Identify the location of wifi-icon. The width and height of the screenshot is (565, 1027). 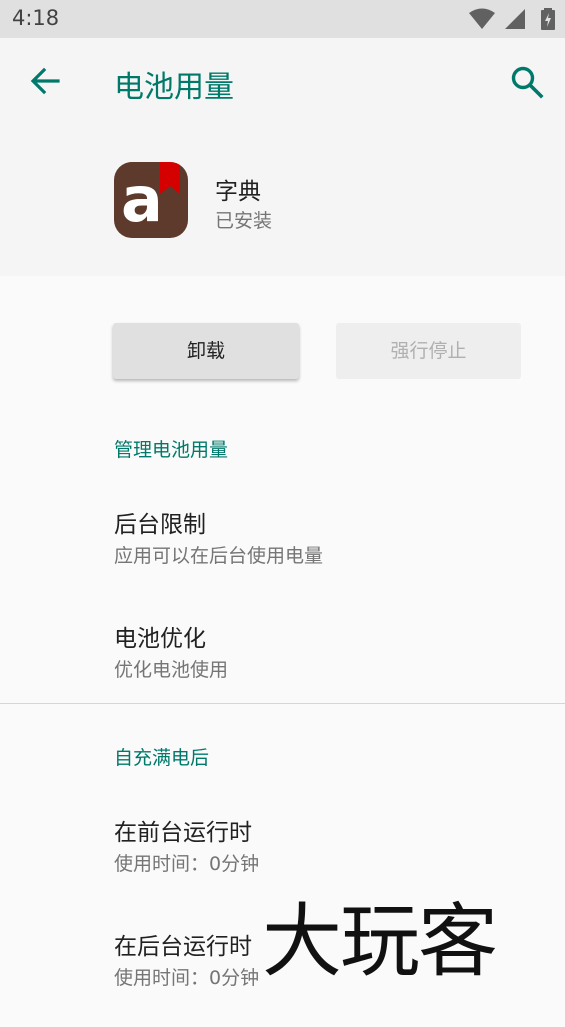
(481, 18).